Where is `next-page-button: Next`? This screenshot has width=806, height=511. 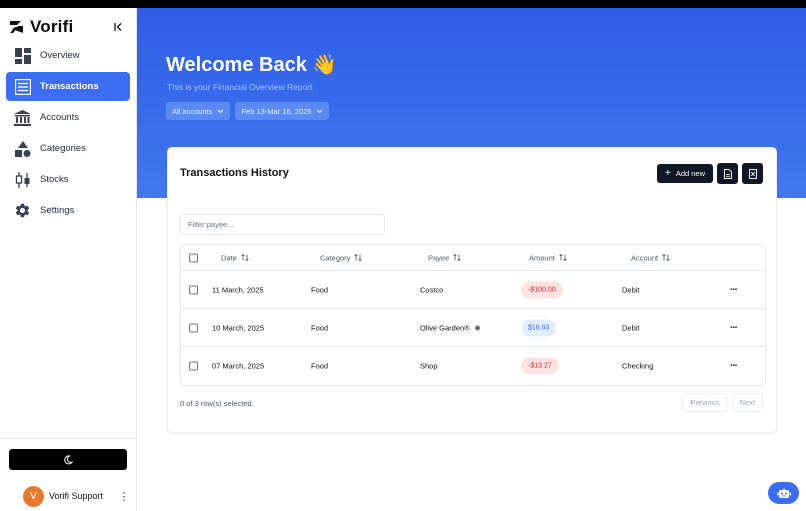
next-page-button: Next is located at coordinates (747, 402).